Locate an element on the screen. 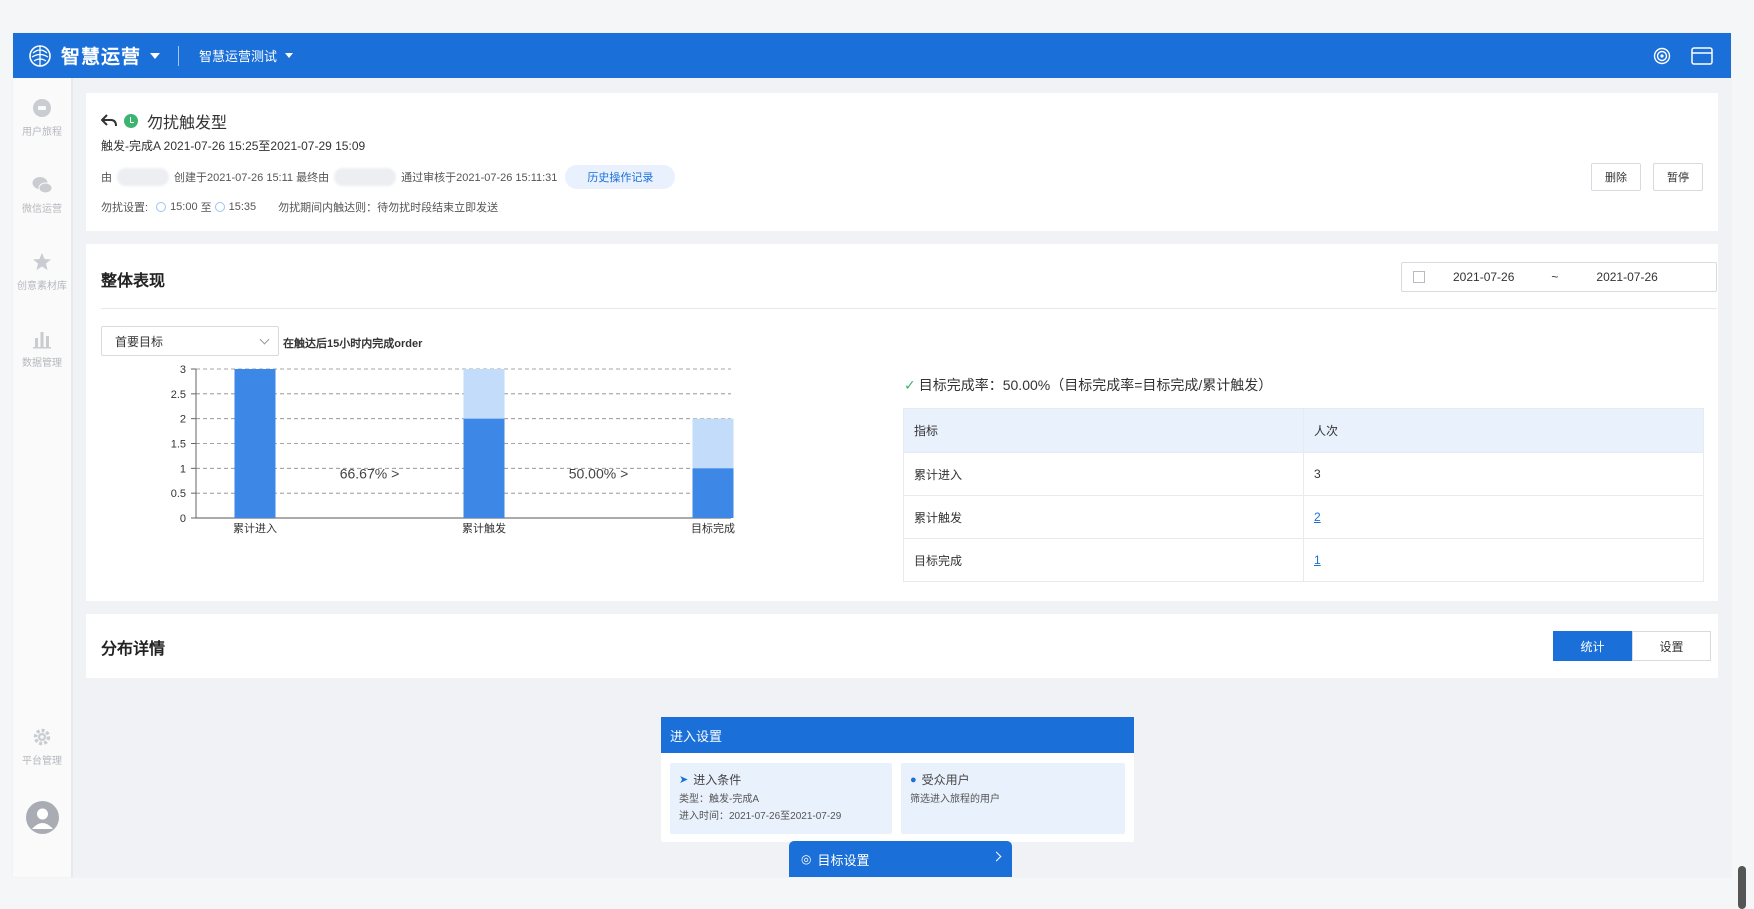  journey-icon is located at coordinates (42, 108).